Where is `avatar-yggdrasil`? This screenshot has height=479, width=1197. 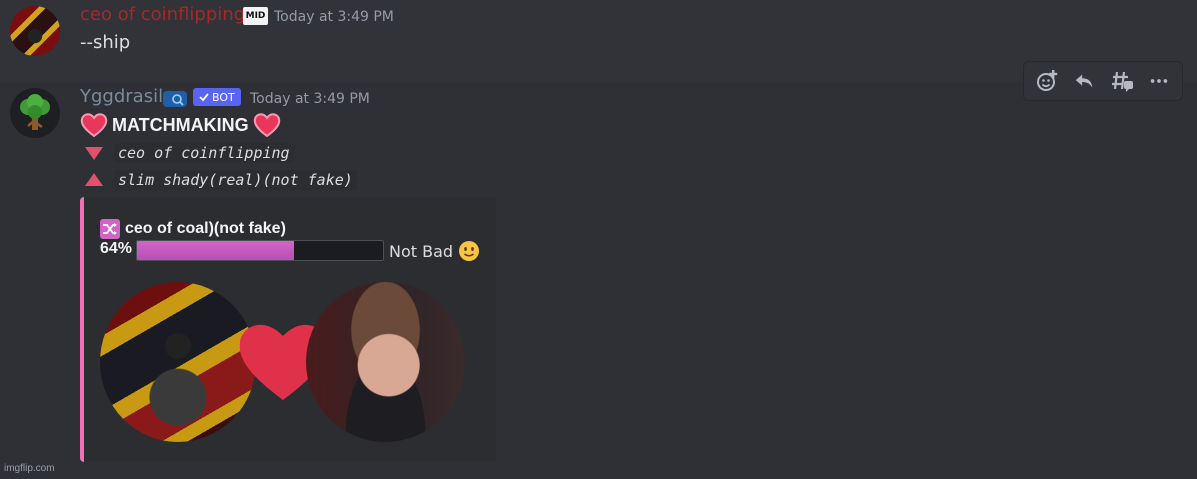
avatar-yggdrasil is located at coordinates (35, 113).